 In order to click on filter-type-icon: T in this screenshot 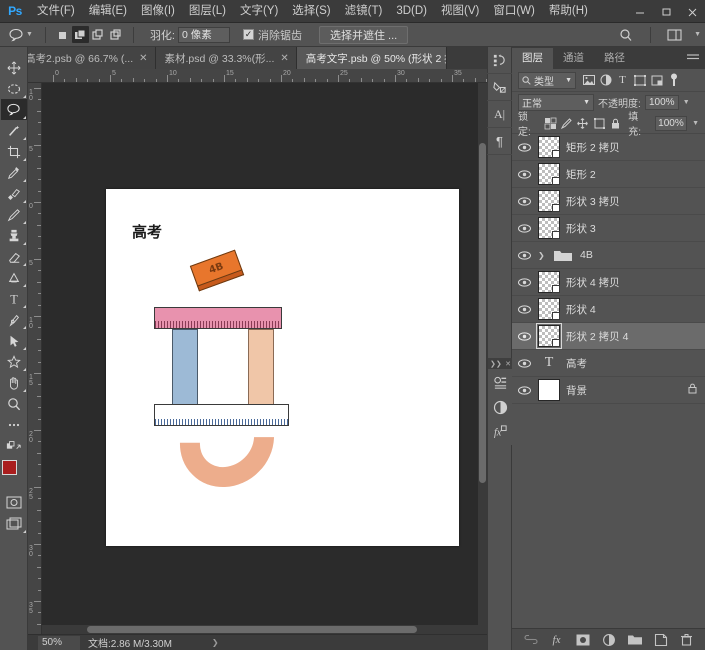, I will do `click(622, 80)`.